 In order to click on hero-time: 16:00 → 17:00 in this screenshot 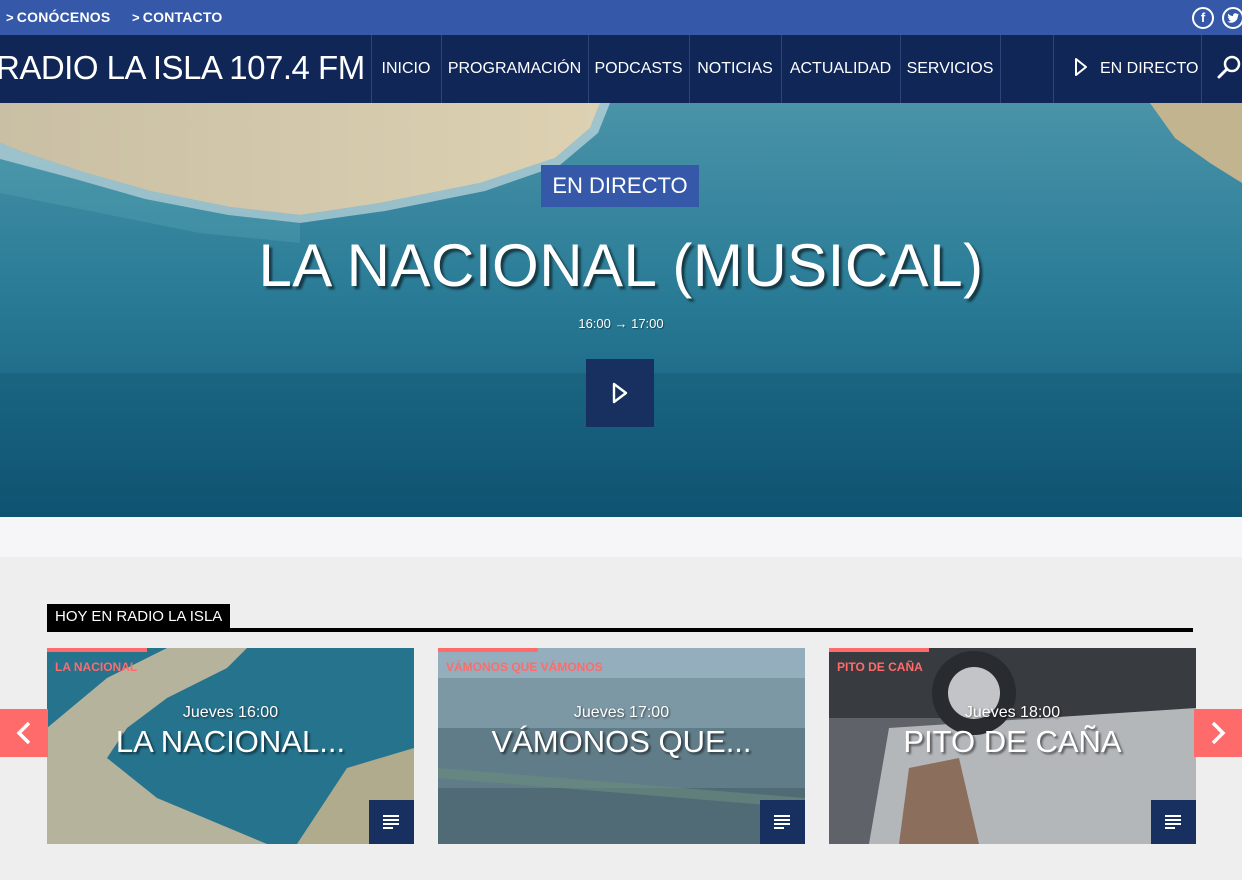, I will do `click(621, 323)`.